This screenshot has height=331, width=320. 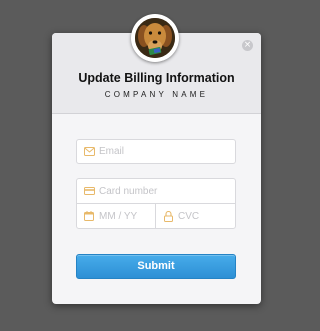 What do you see at coordinates (206, 216) in the screenshot?
I see `cvc-input` at bounding box center [206, 216].